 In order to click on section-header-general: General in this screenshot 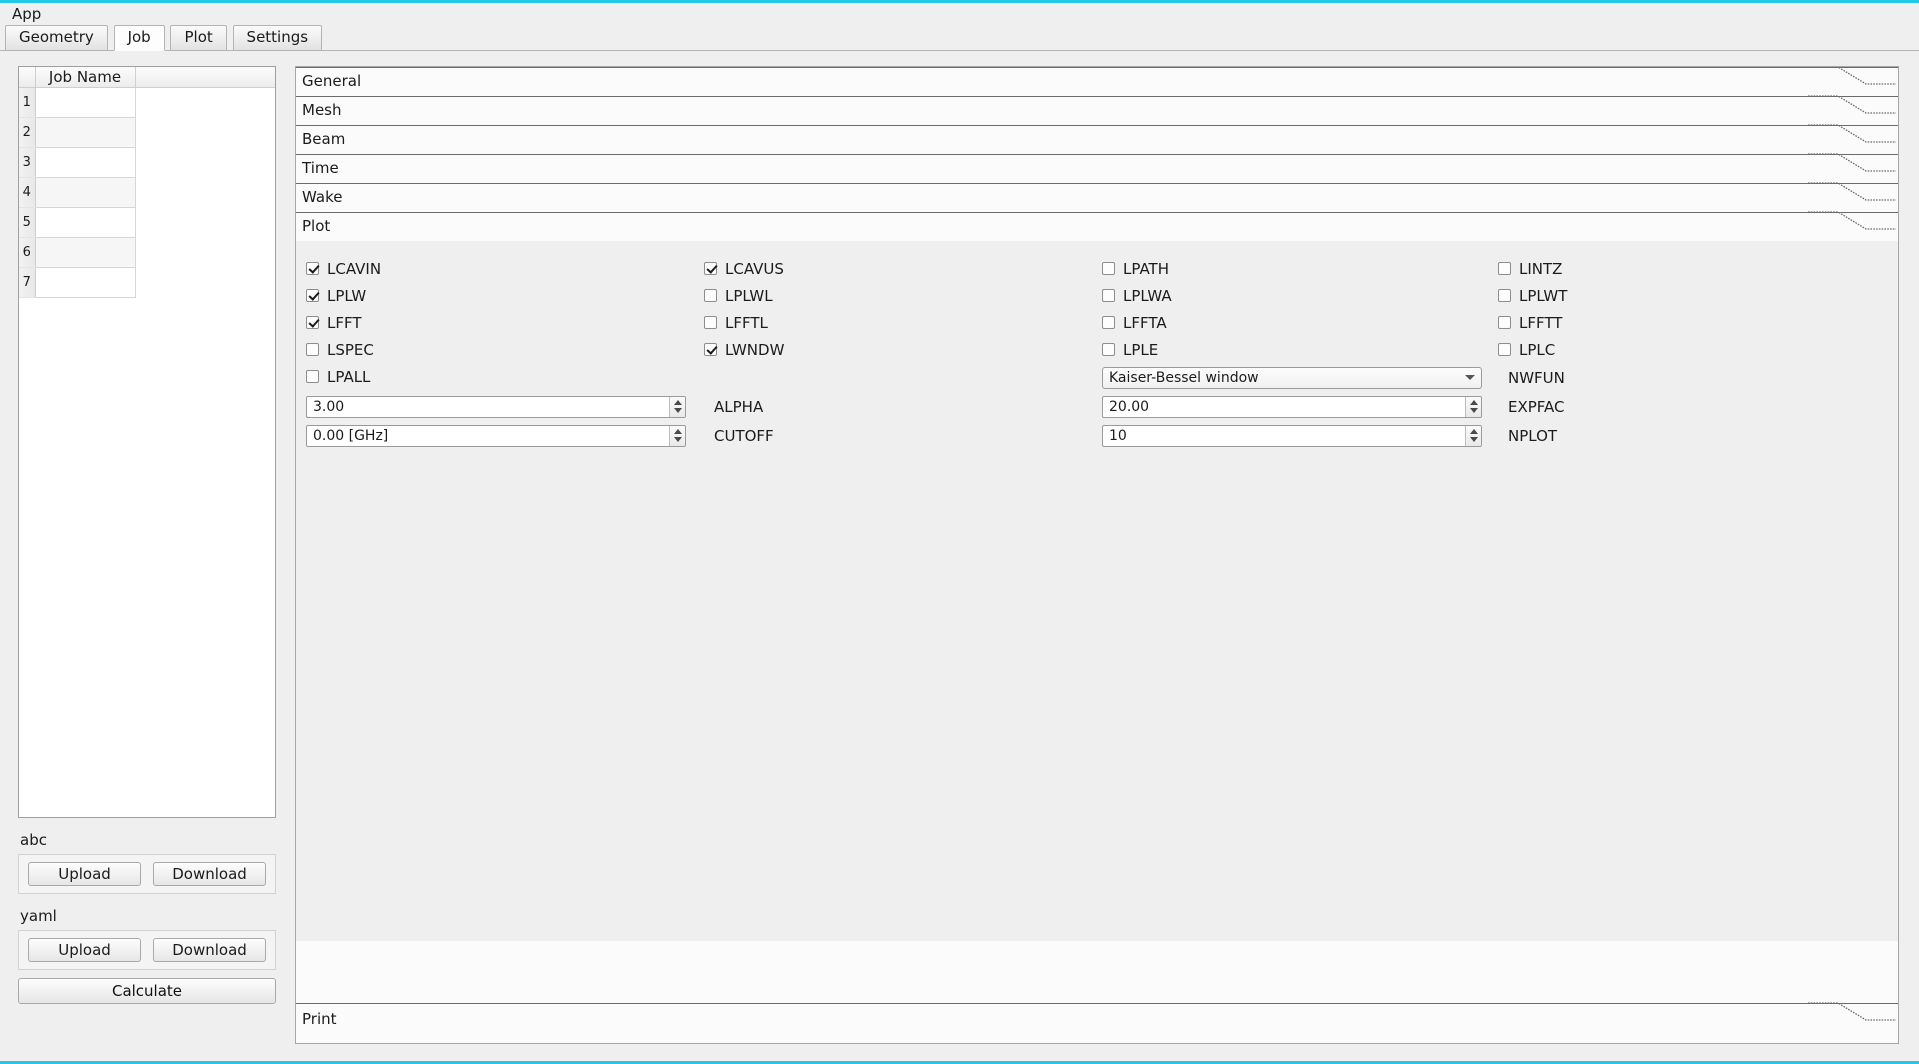, I will do `click(1097, 81)`.